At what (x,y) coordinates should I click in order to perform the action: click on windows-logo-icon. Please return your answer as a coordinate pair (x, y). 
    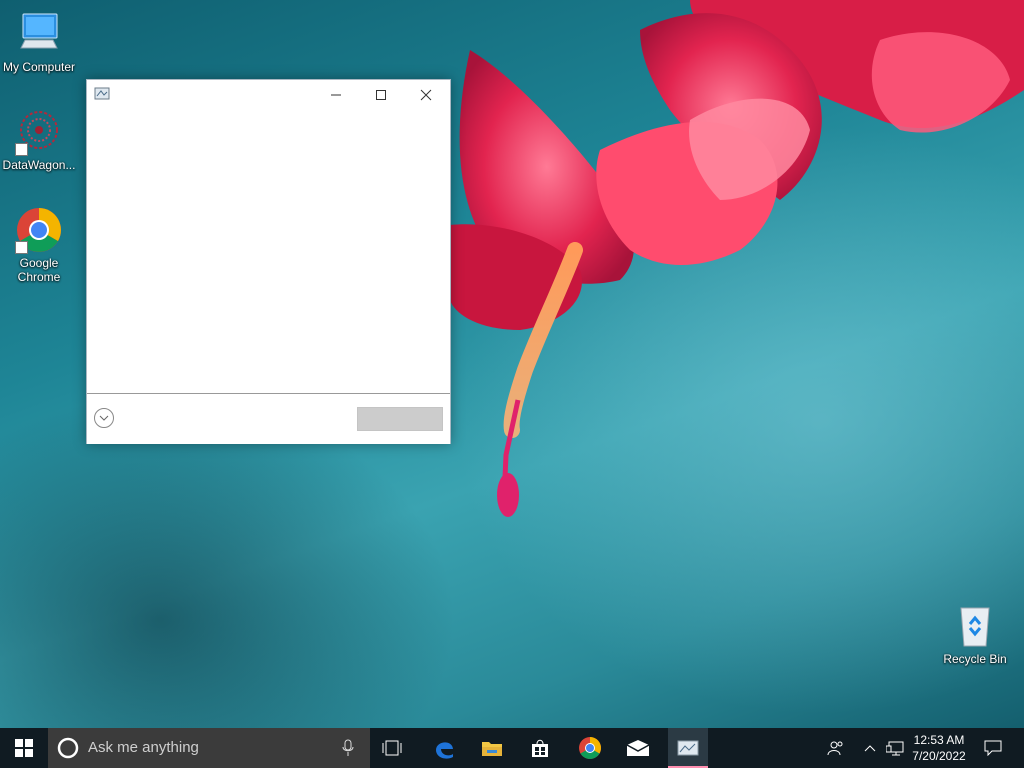
    Looking at the image, I should click on (24, 748).